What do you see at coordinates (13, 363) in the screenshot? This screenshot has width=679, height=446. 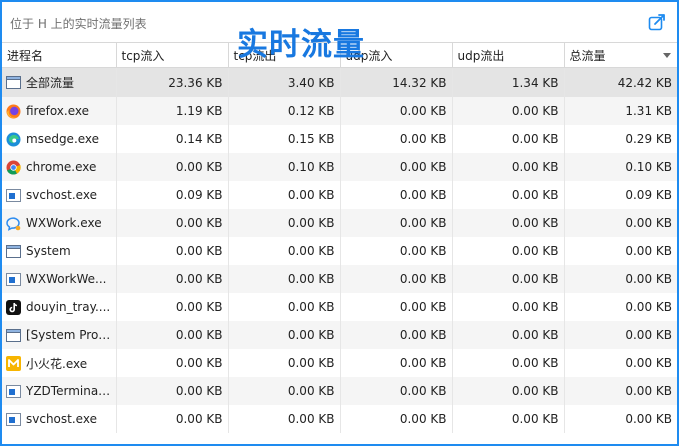 I see `xiaohuohua-icon` at bounding box center [13, 363].